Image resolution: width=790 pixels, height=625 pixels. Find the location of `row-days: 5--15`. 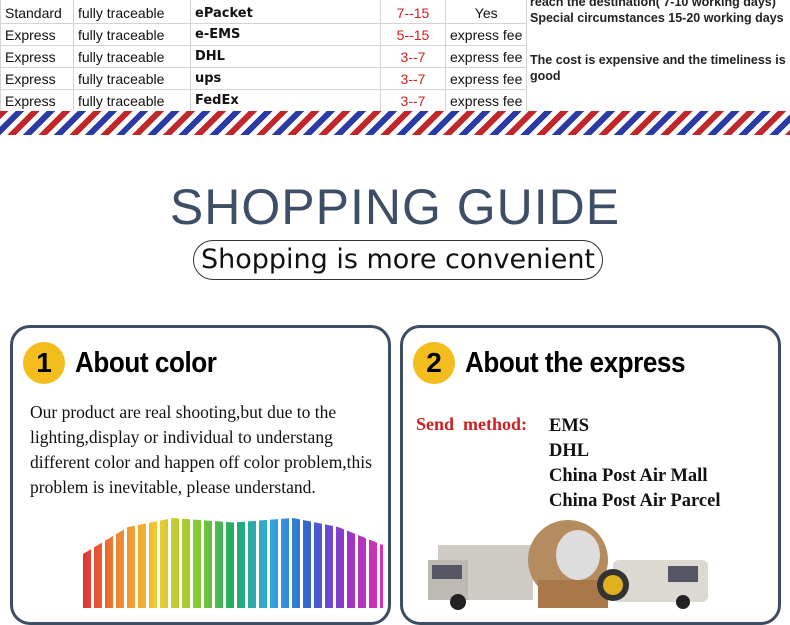

row-days: 5--15 is located at coordinates (413, 34).